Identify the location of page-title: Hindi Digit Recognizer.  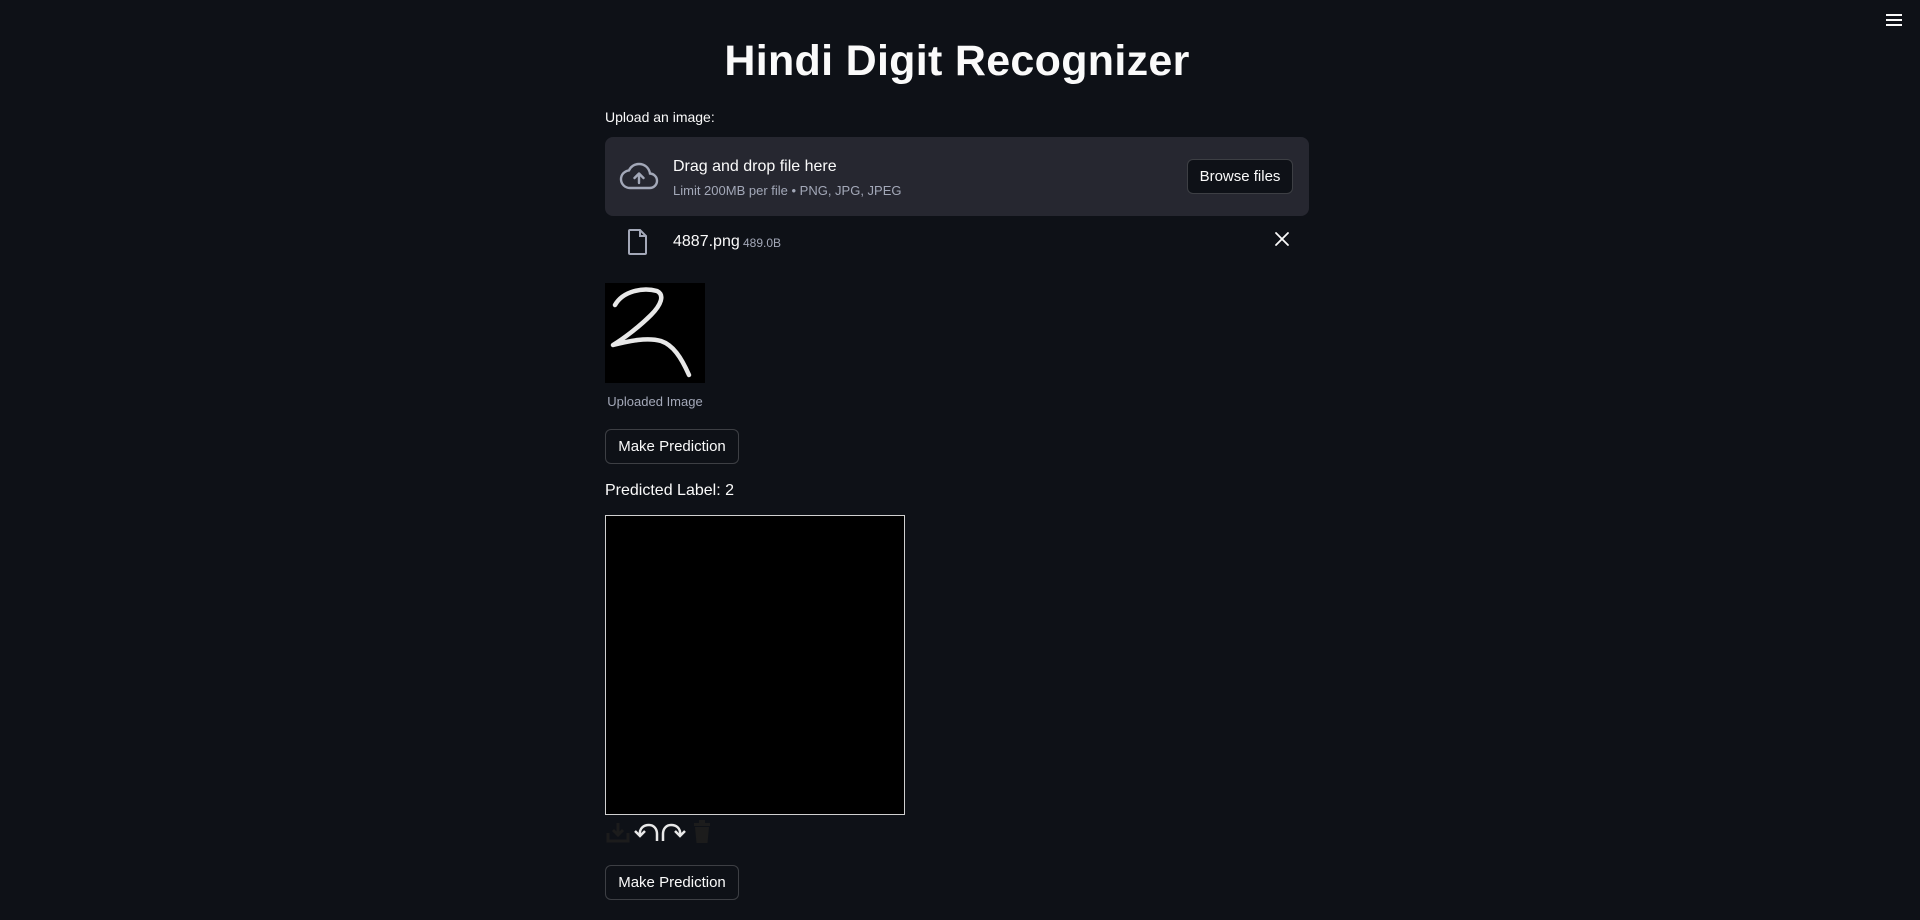
(957, 61).